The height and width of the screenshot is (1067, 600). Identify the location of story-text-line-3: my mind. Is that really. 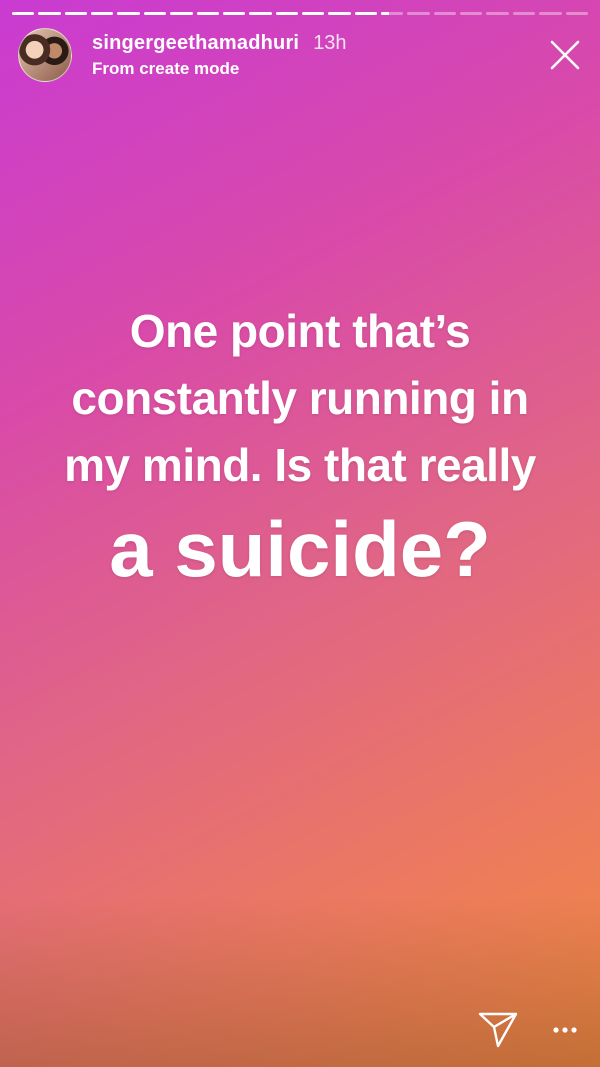
(300, 465).